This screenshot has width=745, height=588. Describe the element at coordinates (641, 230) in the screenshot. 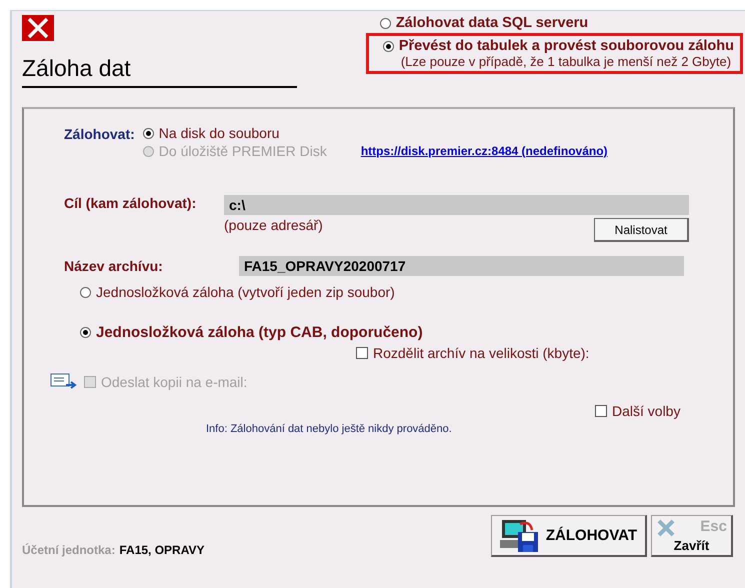

I see `browse-button: Nalistovat` at that location.